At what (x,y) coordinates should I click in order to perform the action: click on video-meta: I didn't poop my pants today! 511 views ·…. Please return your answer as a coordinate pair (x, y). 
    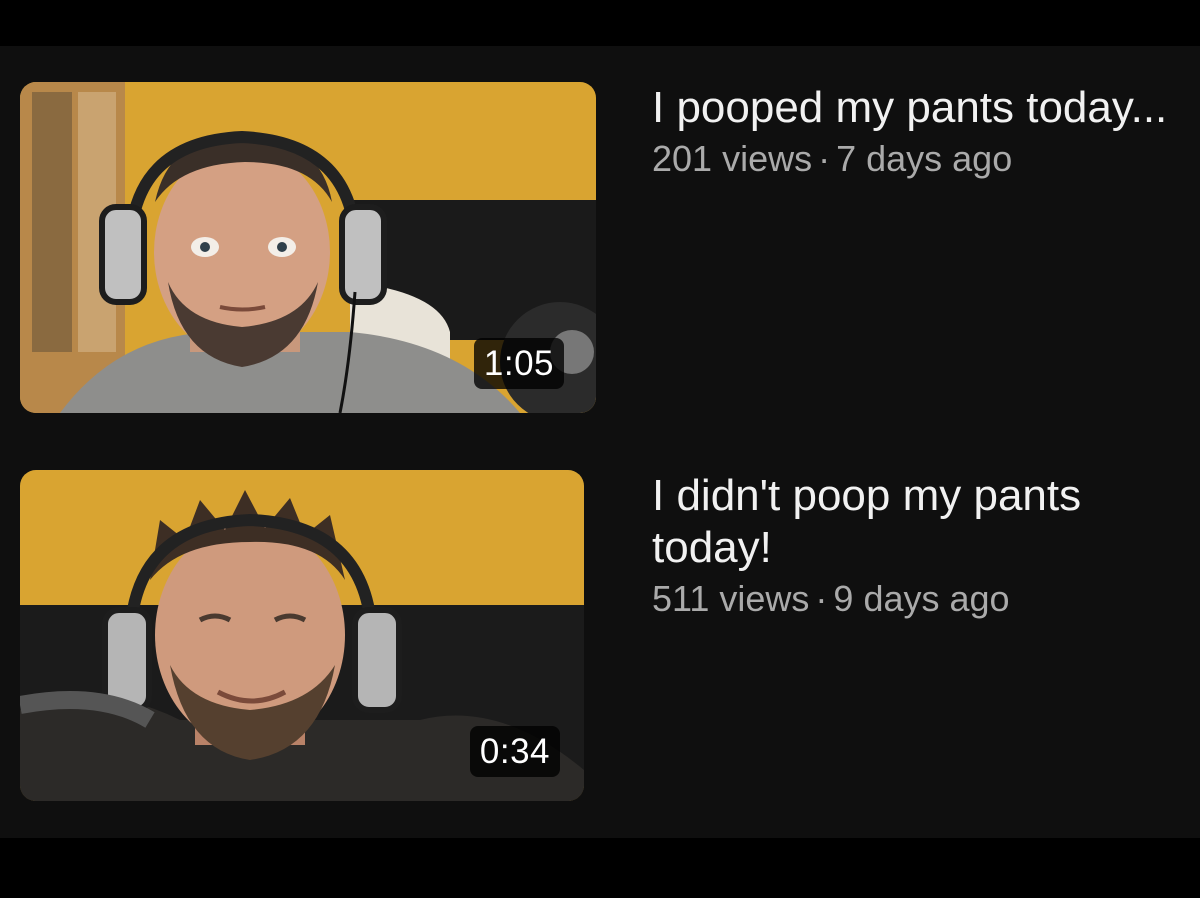
    Looking at the image, I should click on (912, 546).